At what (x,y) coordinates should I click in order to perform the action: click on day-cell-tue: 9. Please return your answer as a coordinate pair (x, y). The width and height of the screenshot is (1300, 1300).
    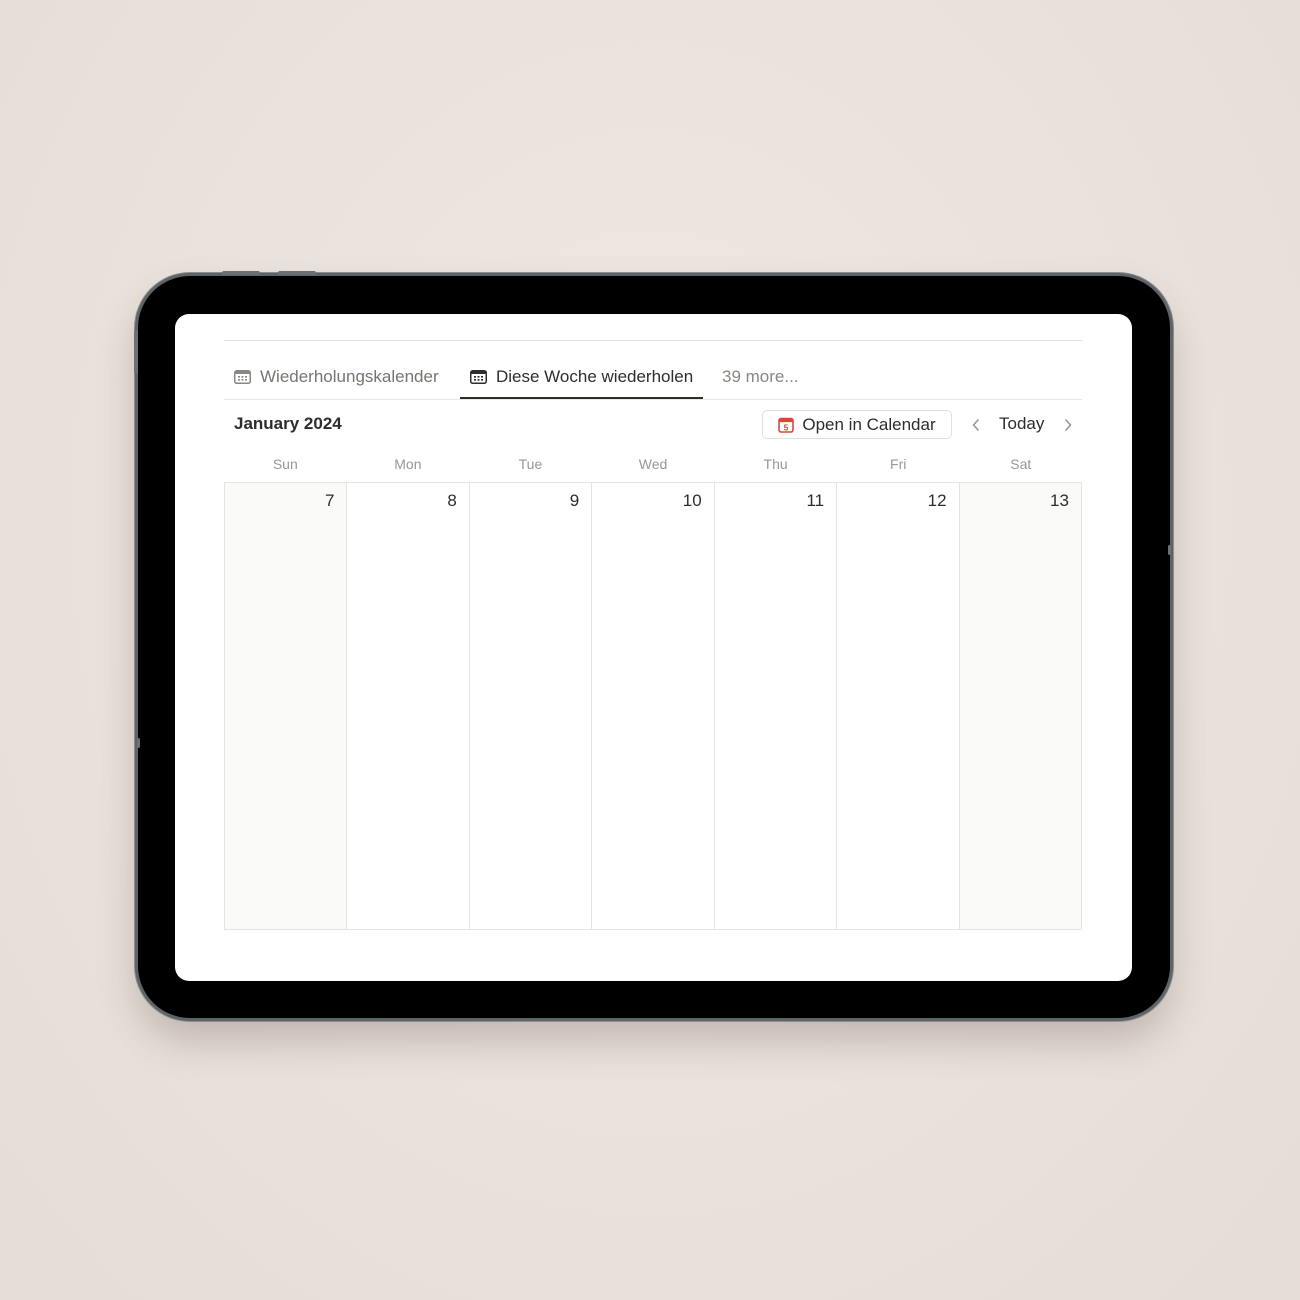
    Looking at the image, I should click on (529, 706).